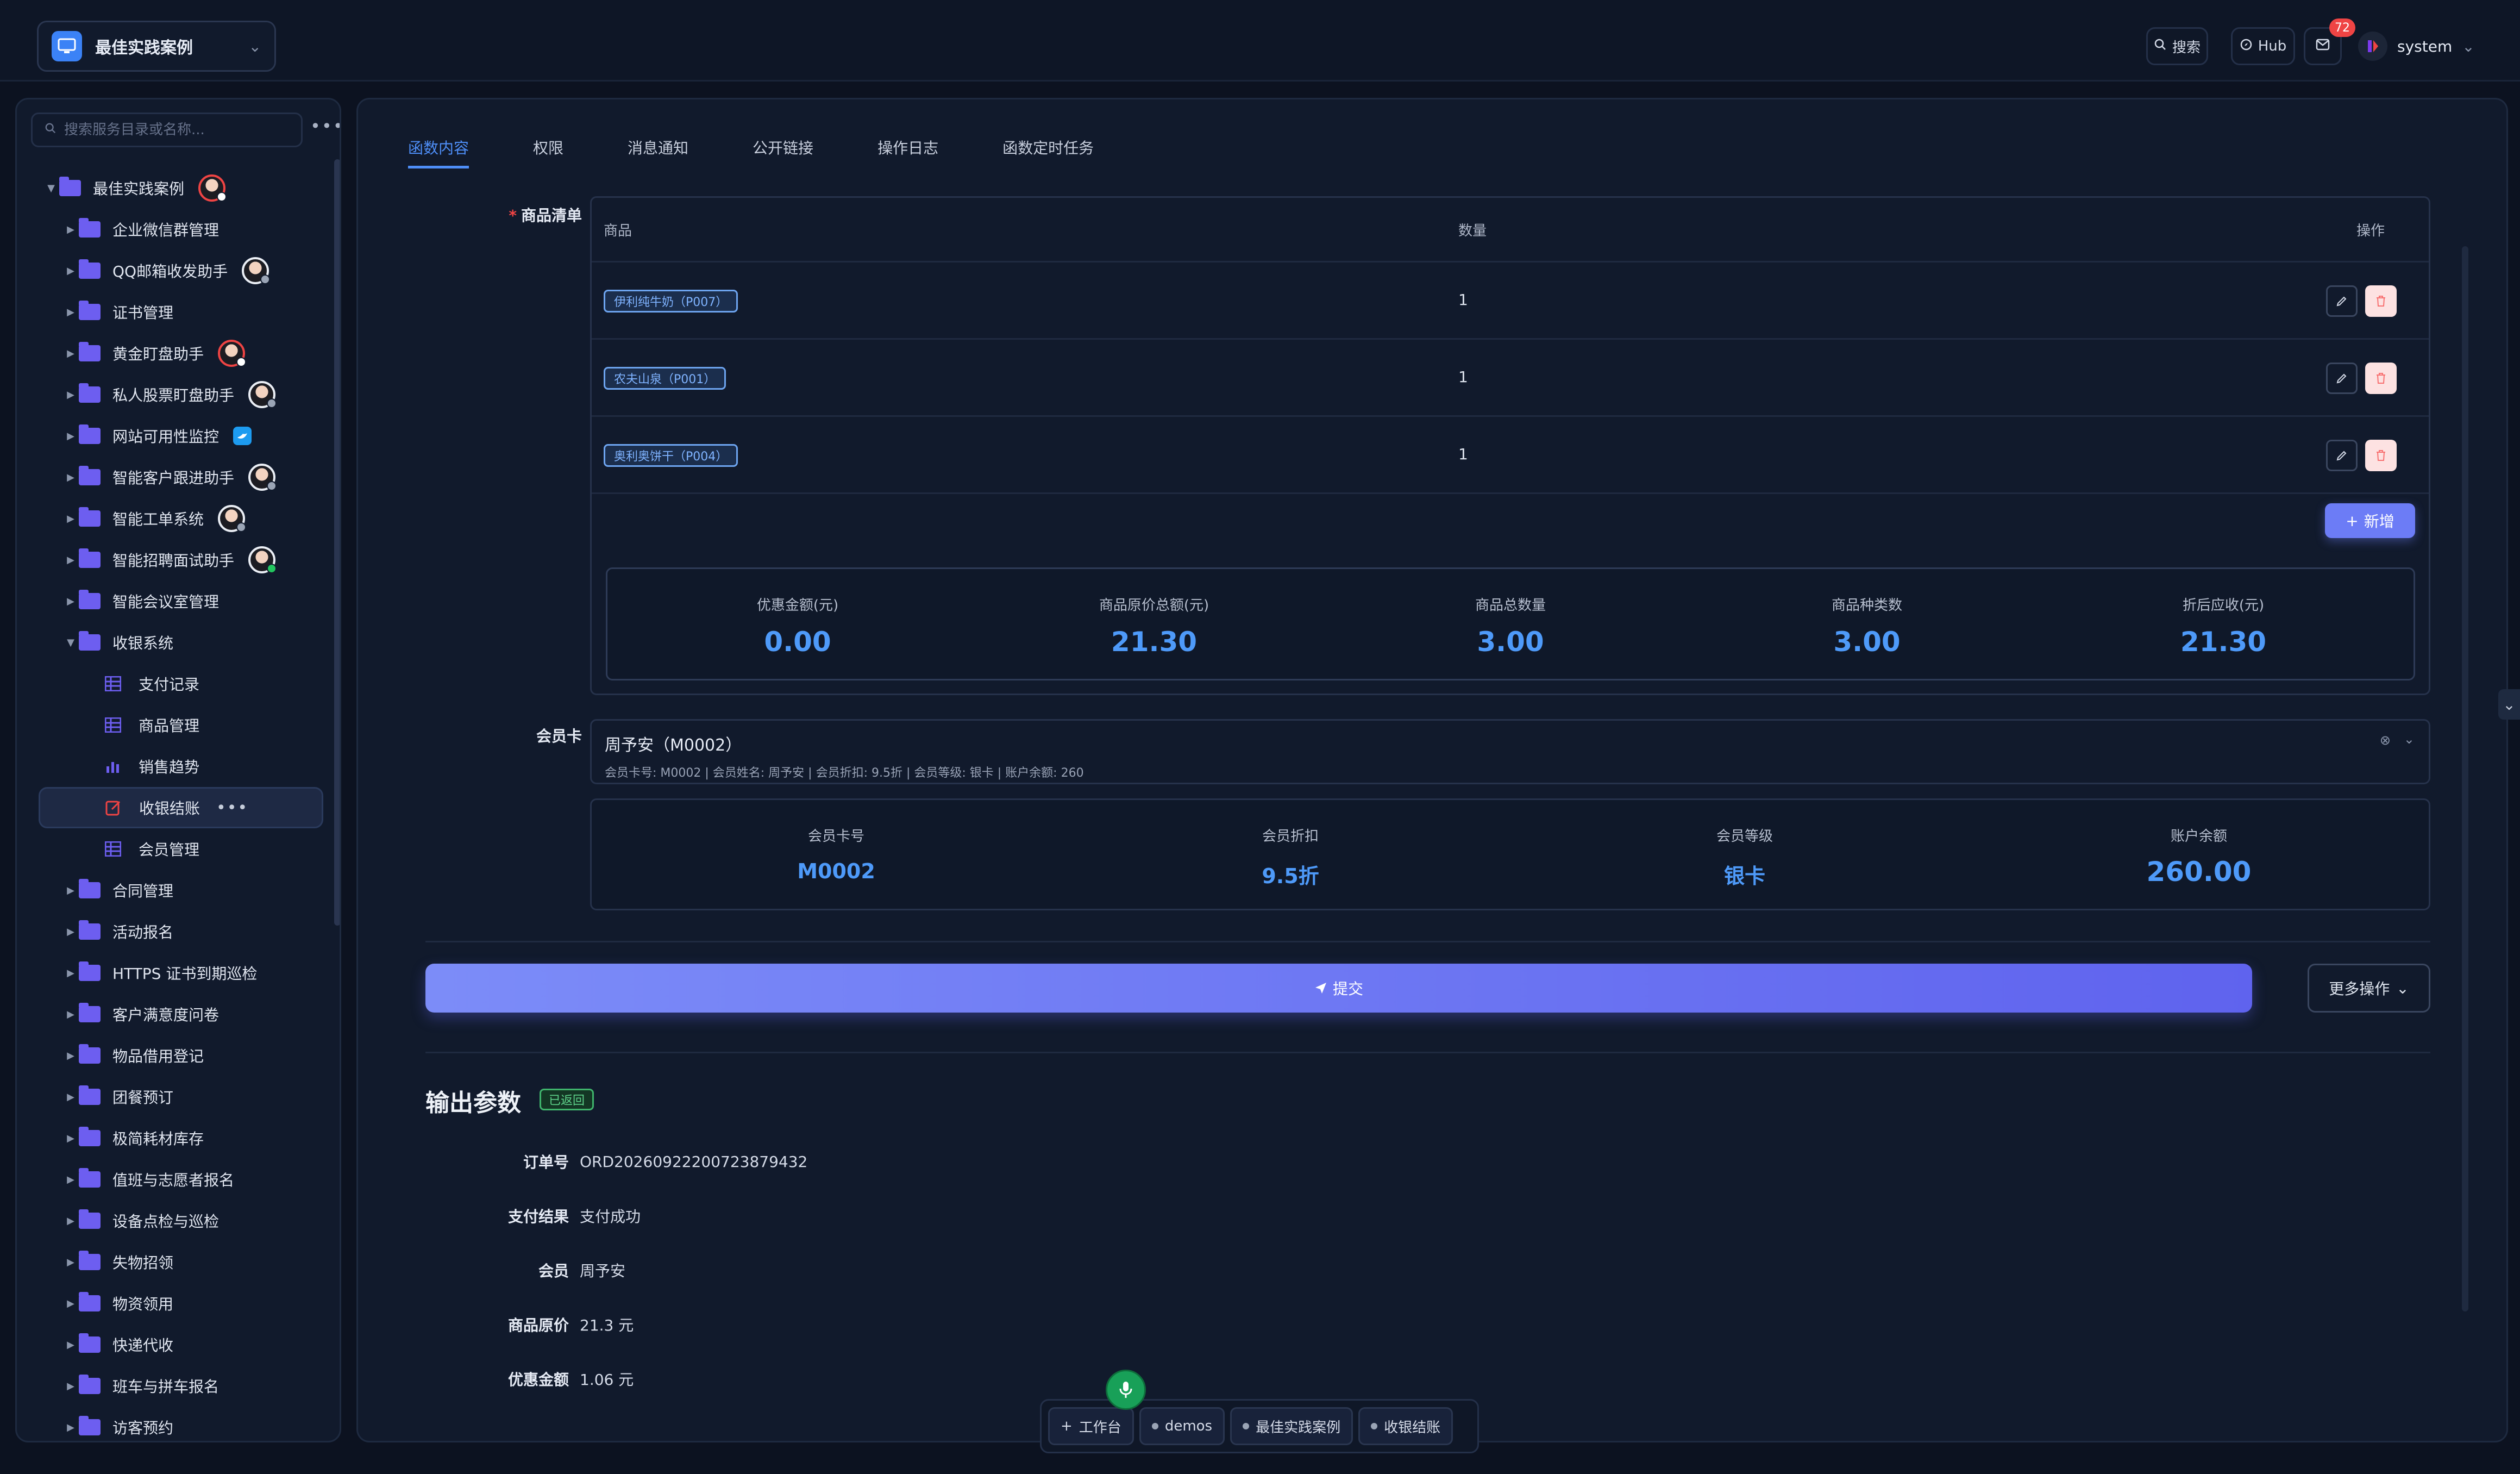 The image size is (2520, 1474). What do you see at coordinates (559, 736) in the screenshot?
I see `member-field-label: 会员卡` at bounding box center [559, 736].